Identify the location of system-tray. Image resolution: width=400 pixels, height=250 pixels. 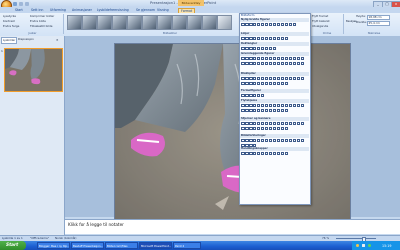
(376, 245).